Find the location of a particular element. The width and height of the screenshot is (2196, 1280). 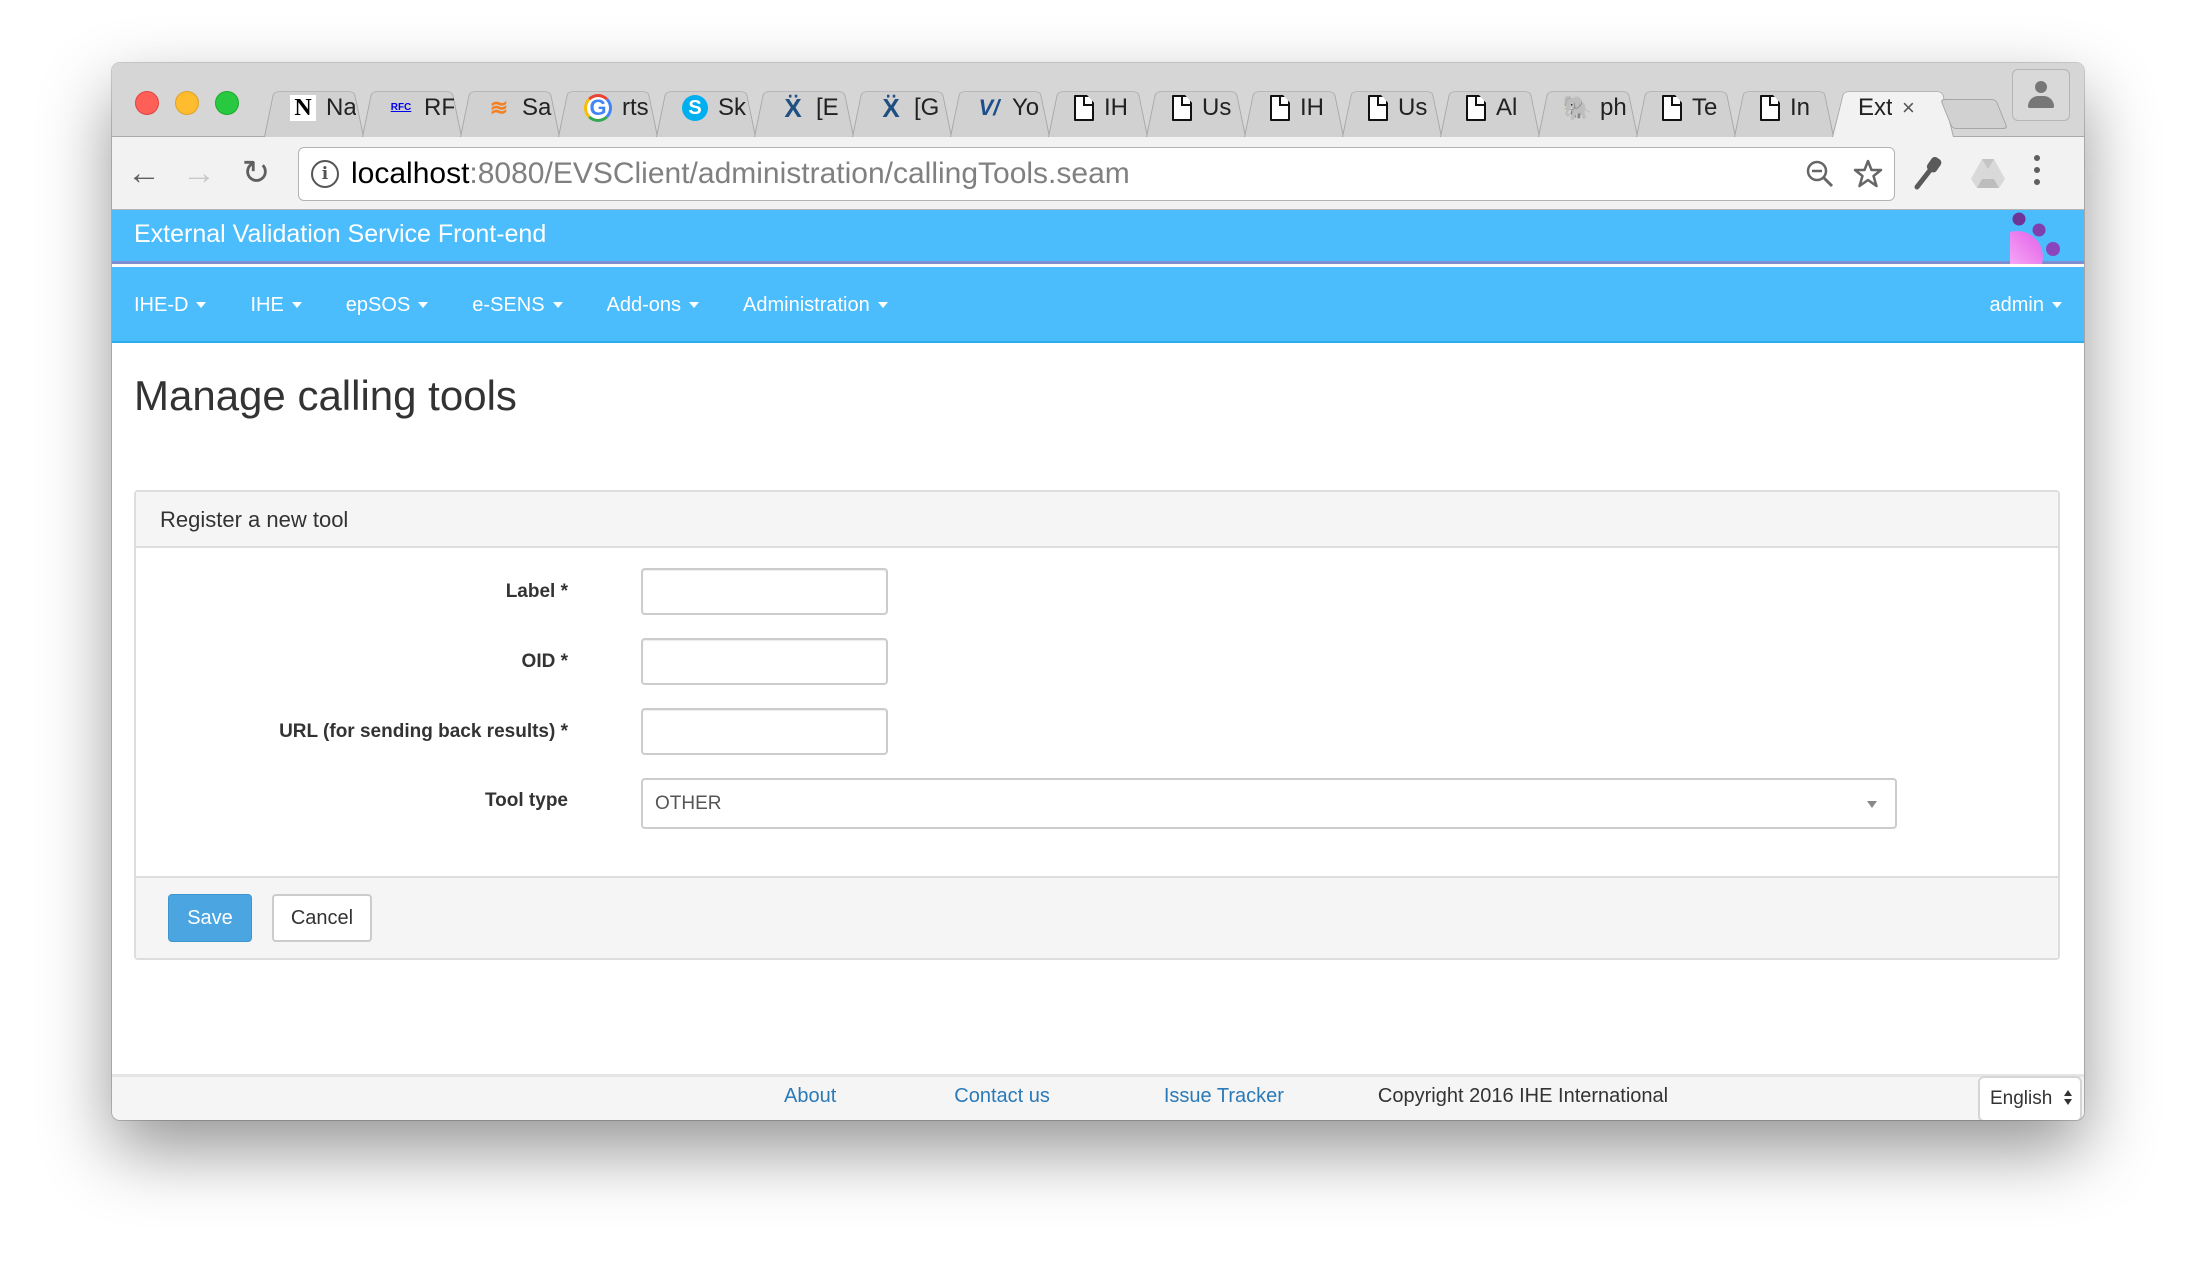

key-extension-icon is located at coordinates (1929, 177).